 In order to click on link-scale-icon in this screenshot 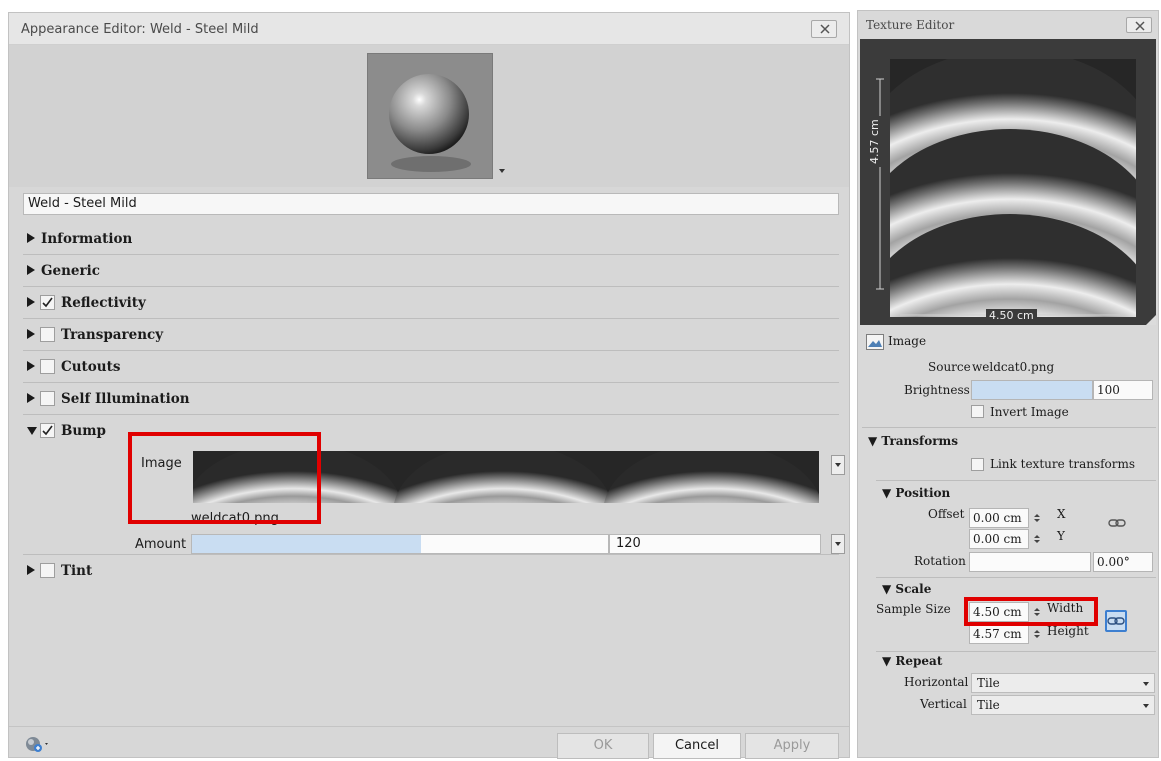, I will do `click(1116, 621)`.